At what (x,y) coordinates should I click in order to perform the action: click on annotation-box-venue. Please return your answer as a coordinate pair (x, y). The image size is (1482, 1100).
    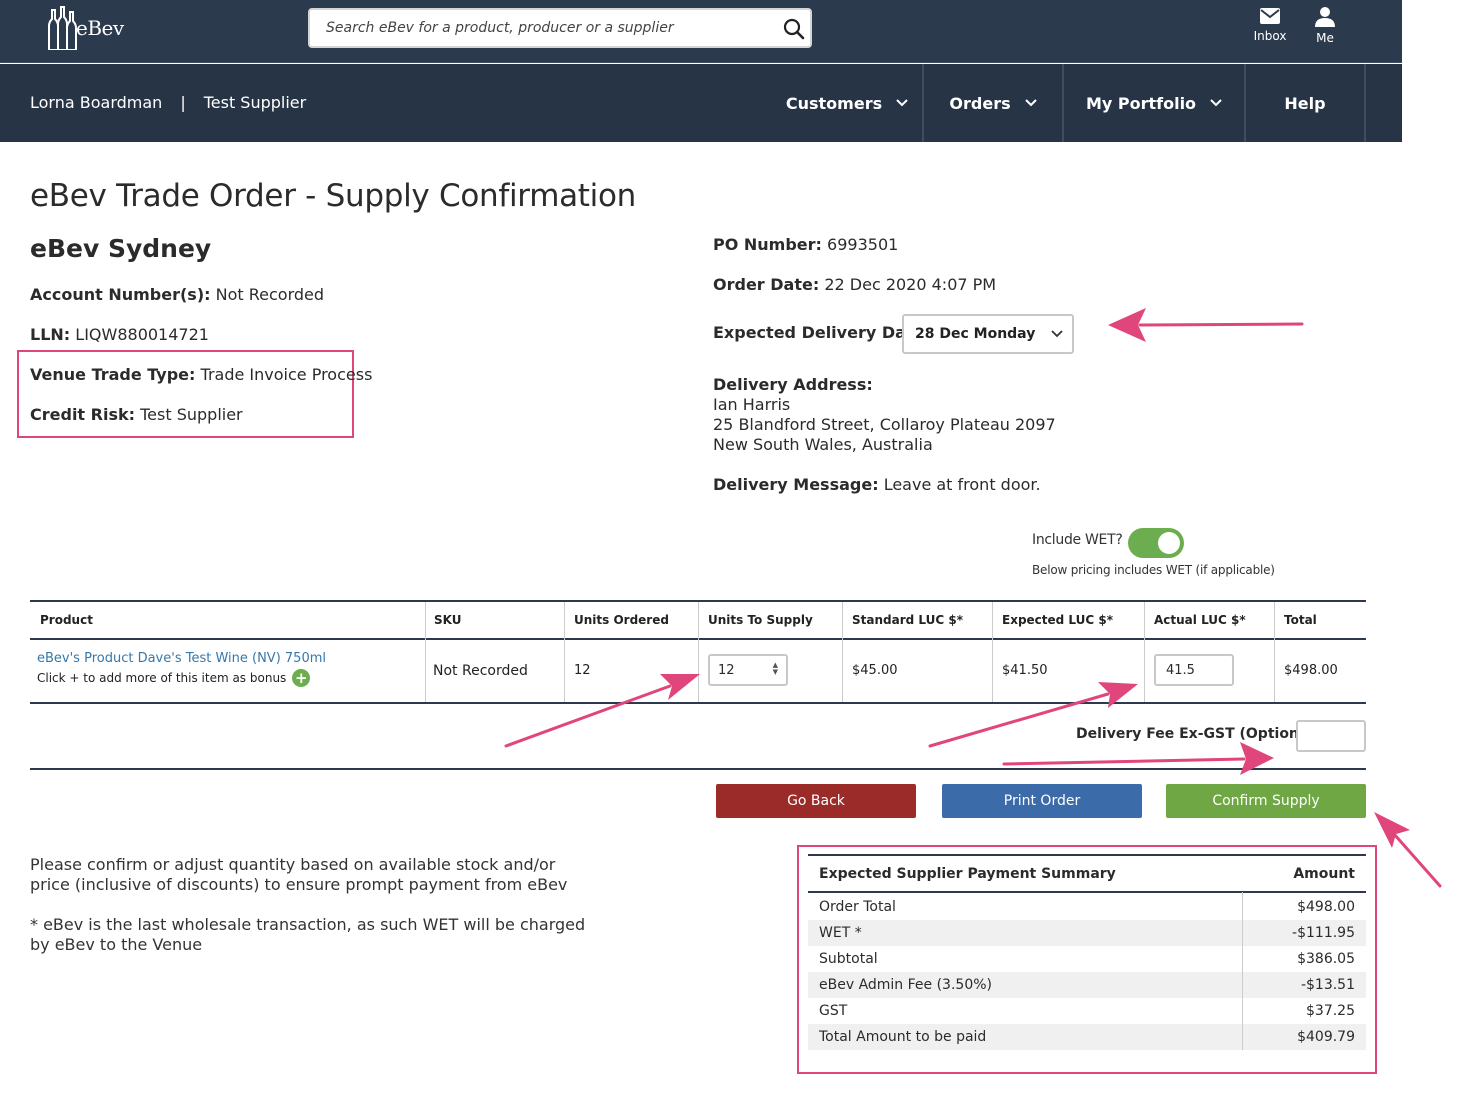
    Looking at the image, I should click on (185, 394).